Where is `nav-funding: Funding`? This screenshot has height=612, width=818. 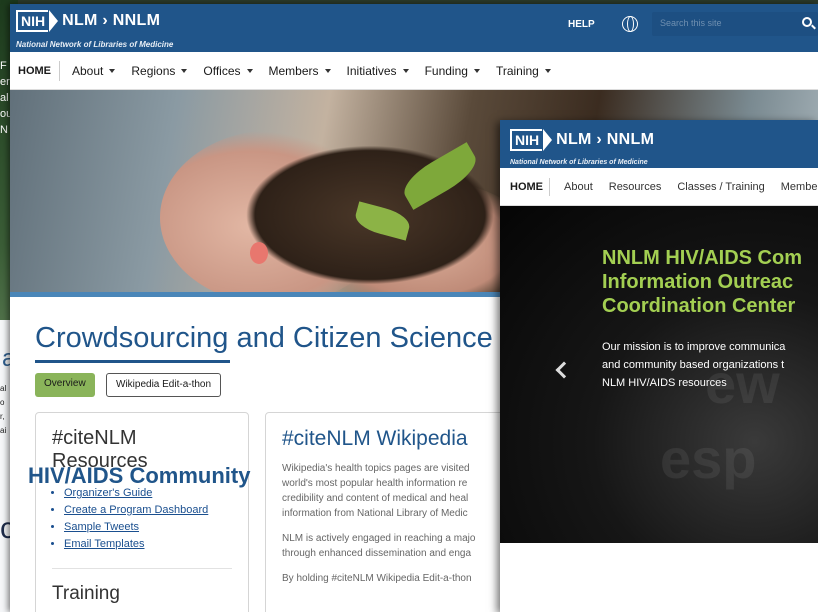
nav-funding: Funding is located at coordinates (452, 71).